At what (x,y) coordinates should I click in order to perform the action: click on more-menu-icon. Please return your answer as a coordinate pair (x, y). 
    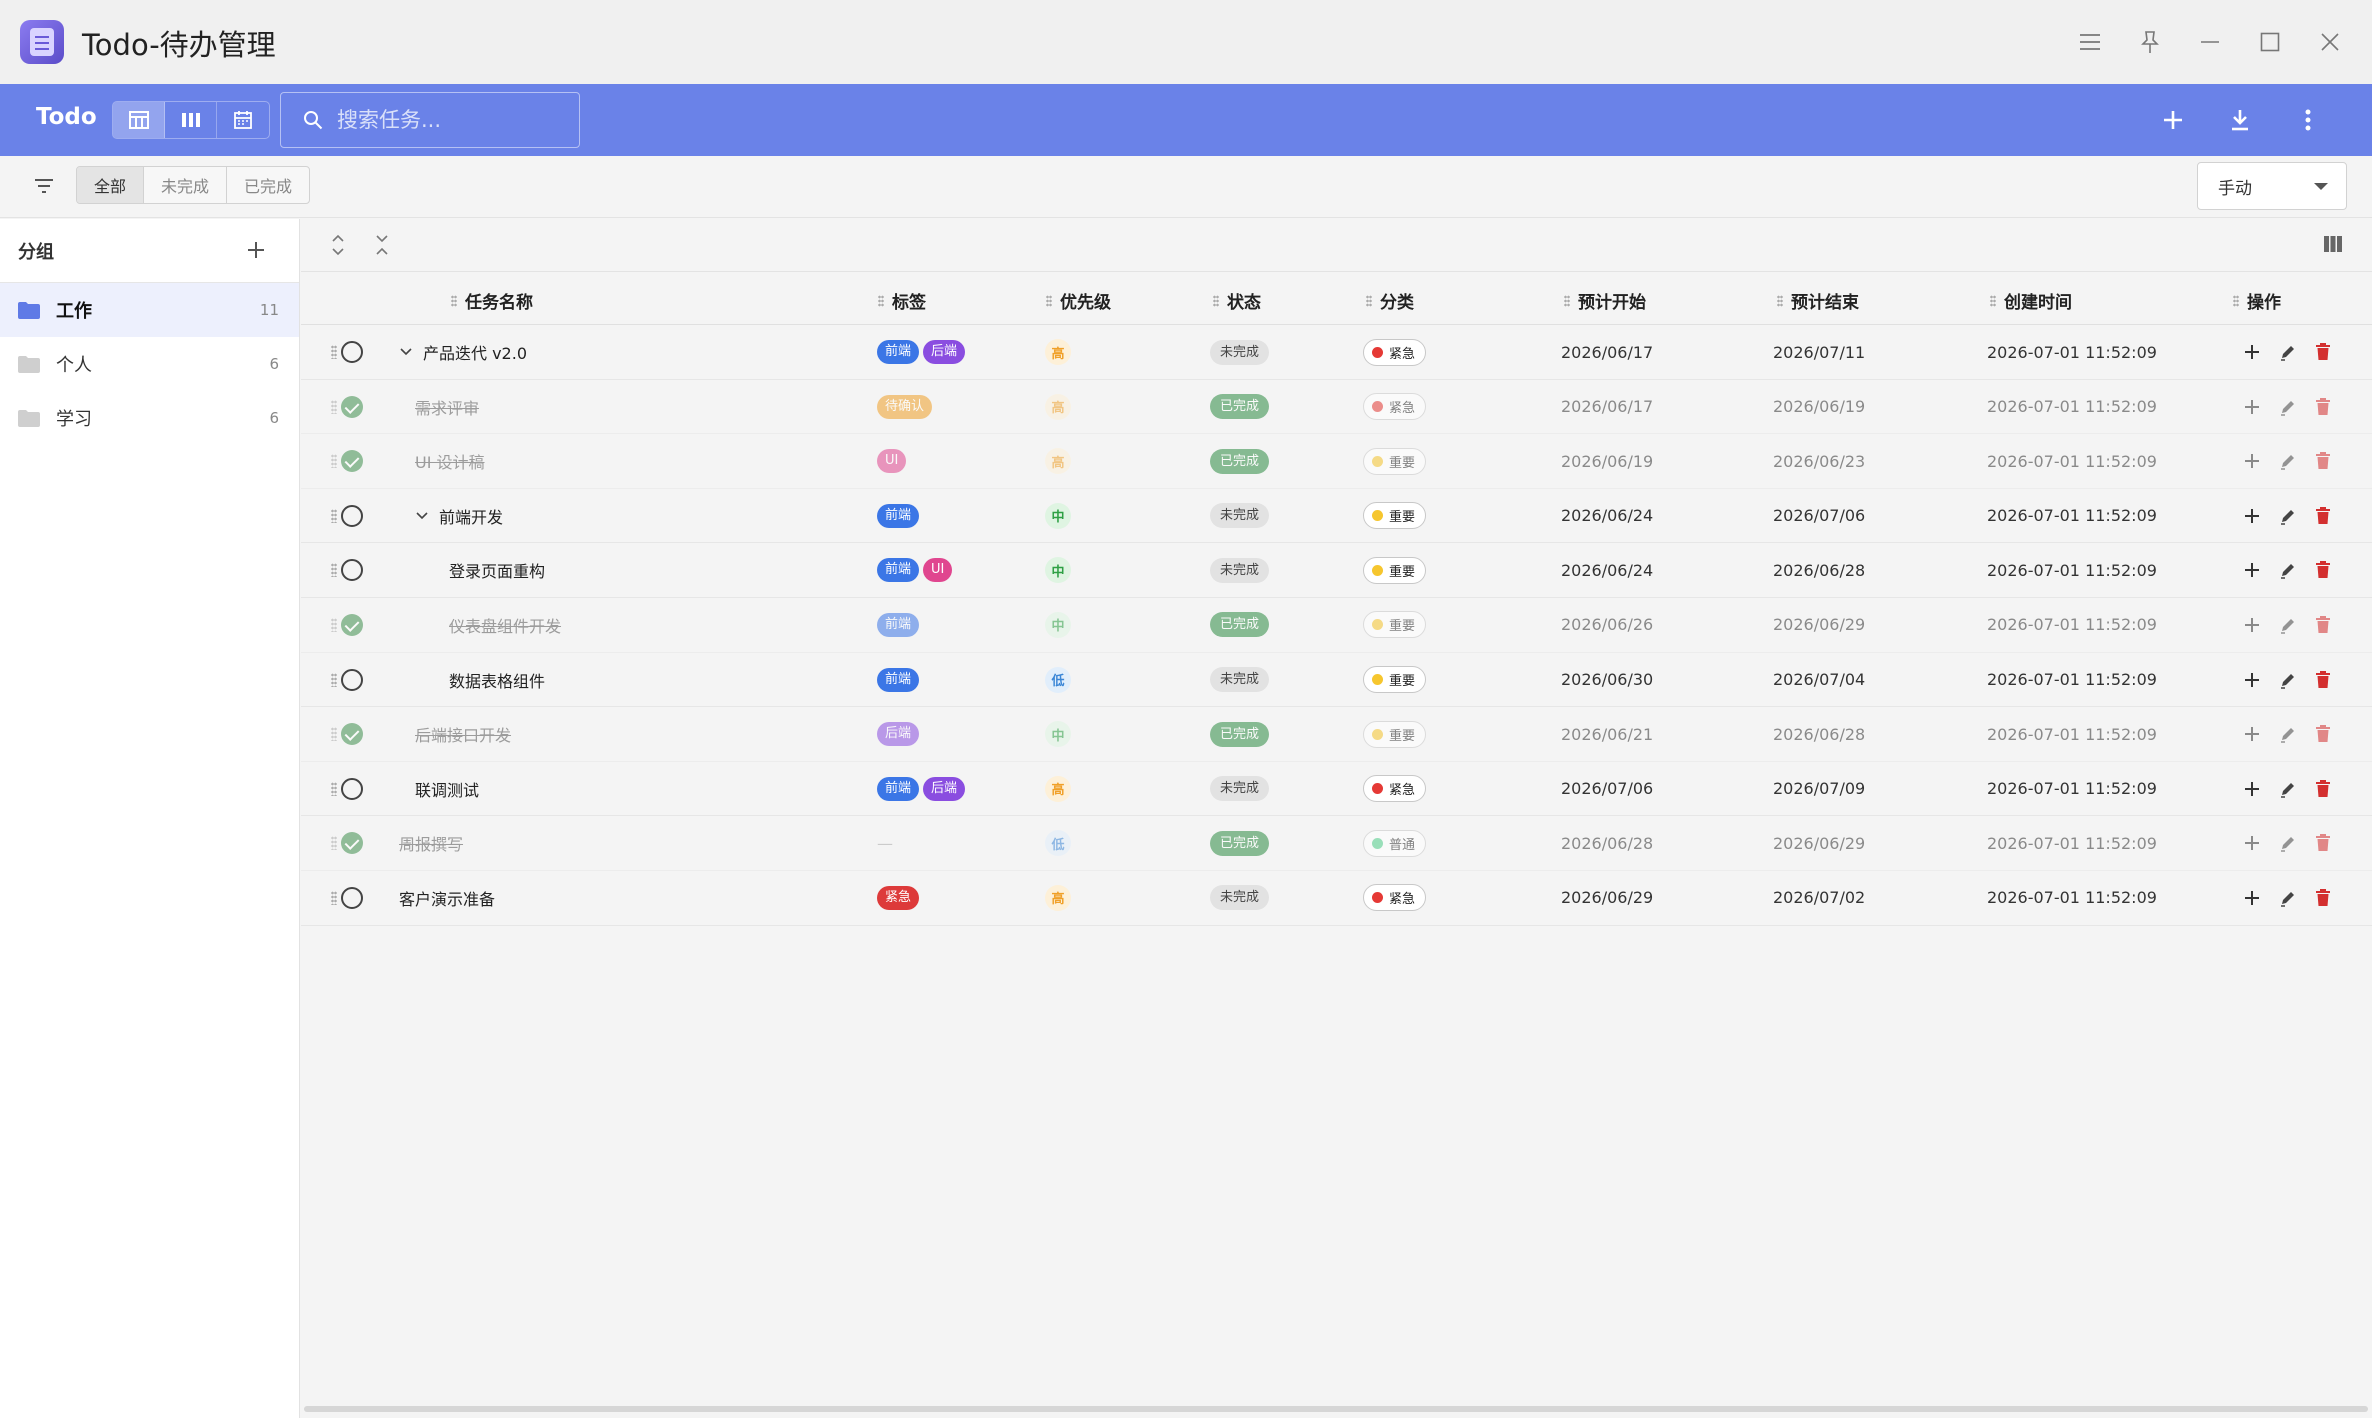
    Looking at the image, I should click on (2308, 120).